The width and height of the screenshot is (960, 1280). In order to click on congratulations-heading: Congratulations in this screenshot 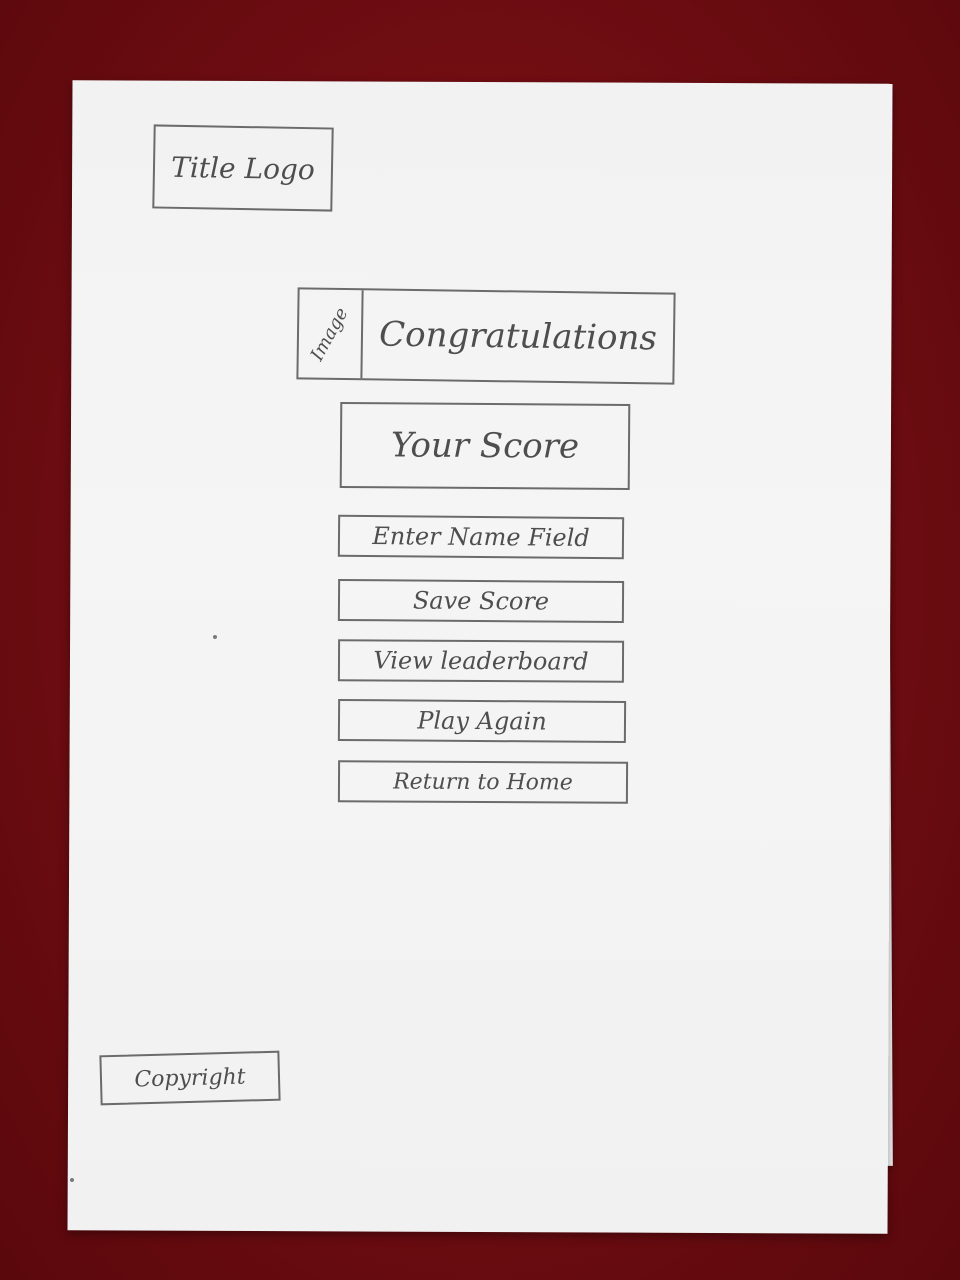, I will do `click(518, 336)`.